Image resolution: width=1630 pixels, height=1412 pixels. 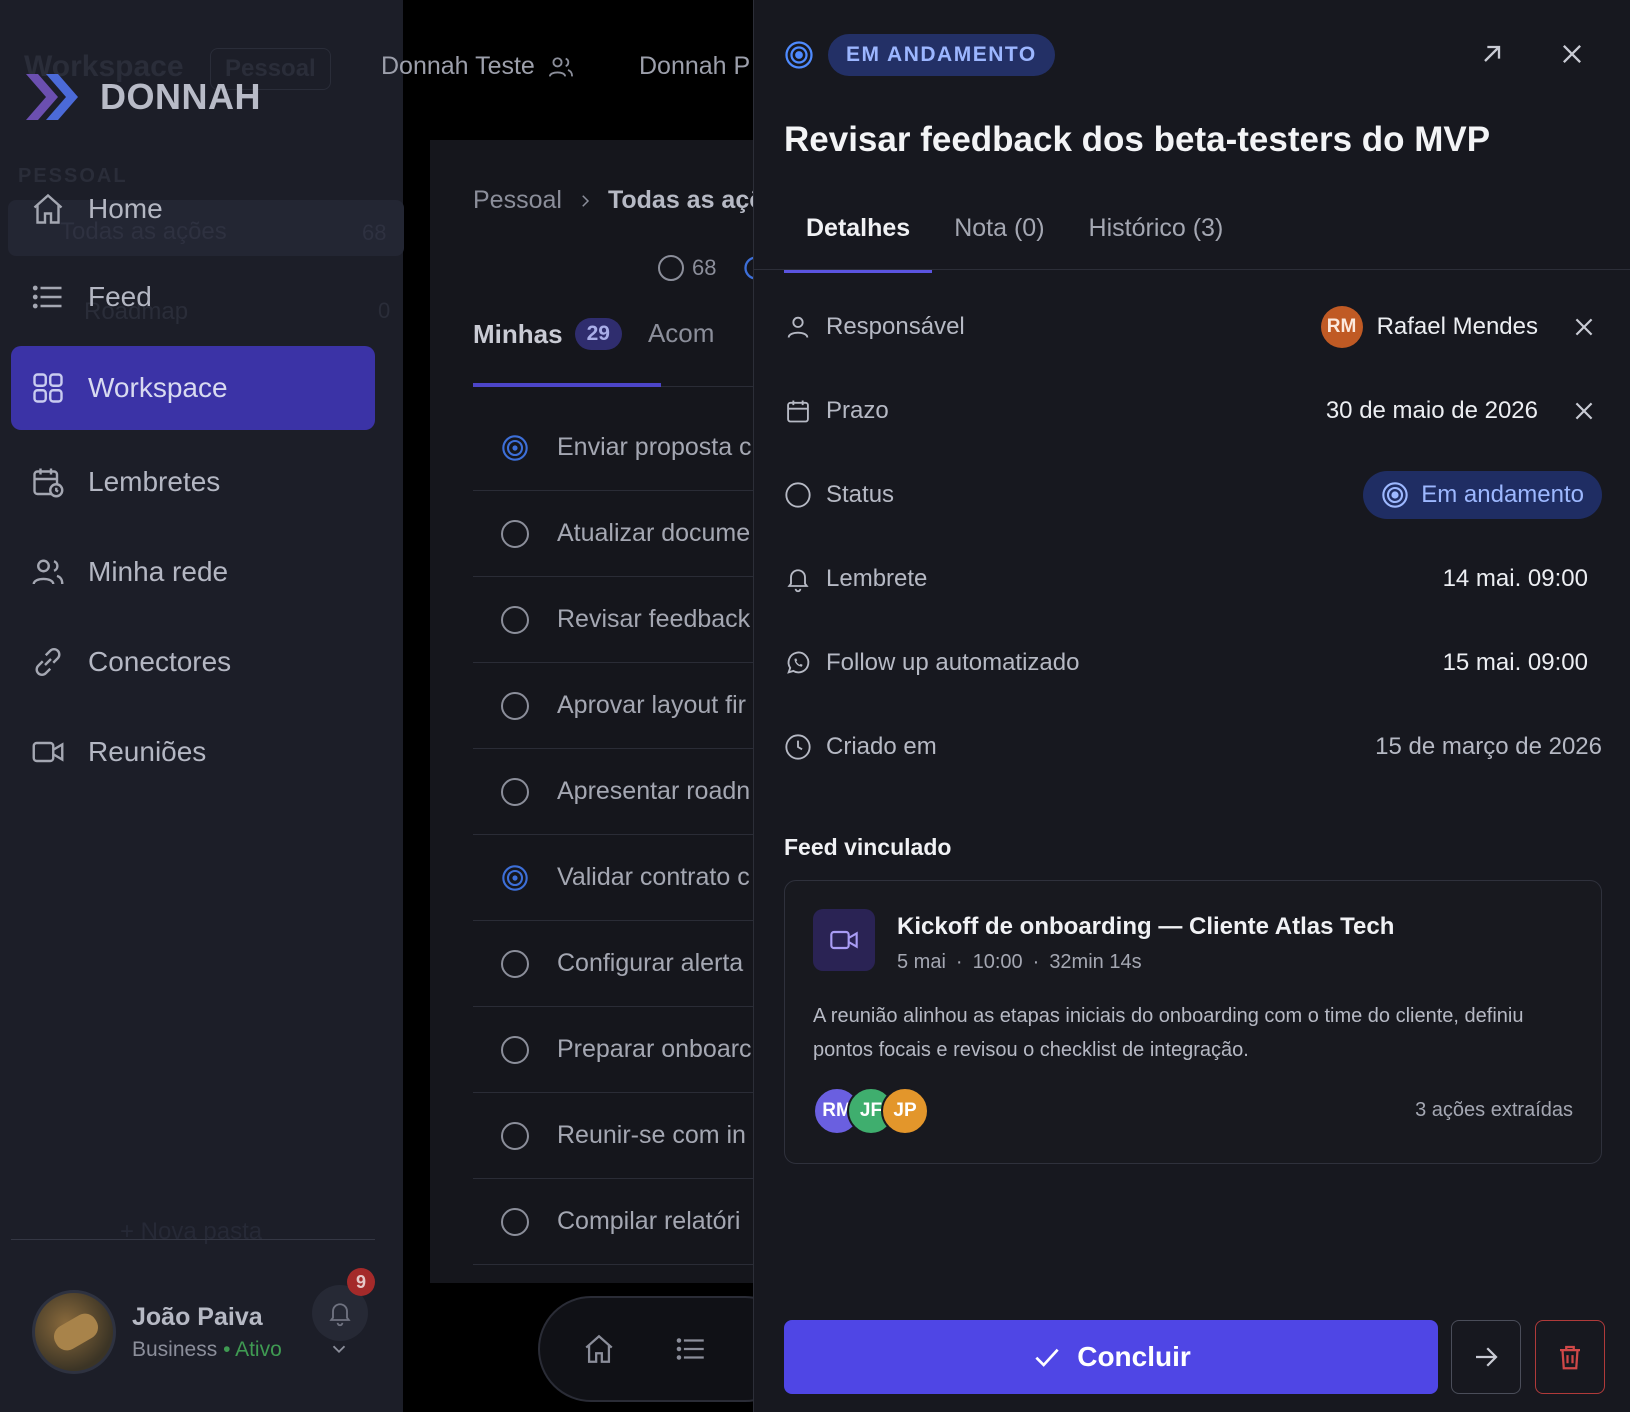 I want to click on chevron-down-icon, so click(x=339, y=1349).